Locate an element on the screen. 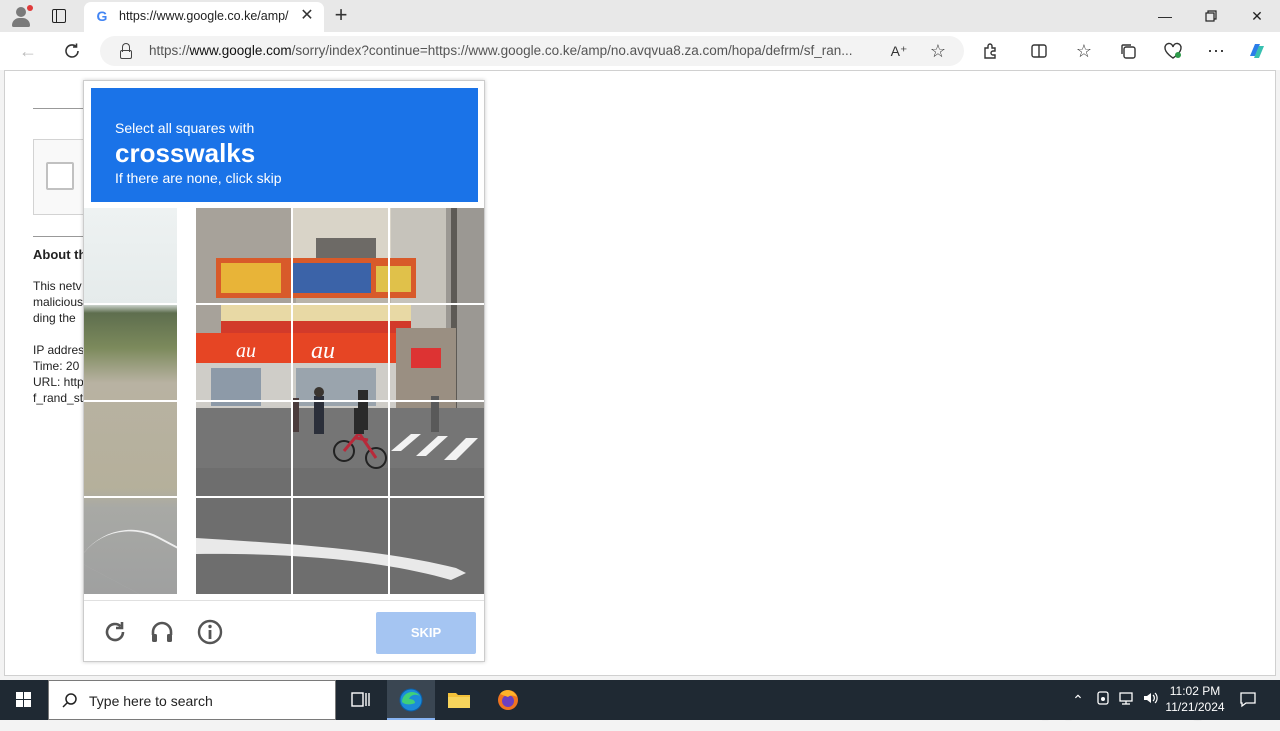 Image resolution: width=1280 pixels, height=731 pixels. search-placeholder: Type here to search is located at coordinates (151, 701).